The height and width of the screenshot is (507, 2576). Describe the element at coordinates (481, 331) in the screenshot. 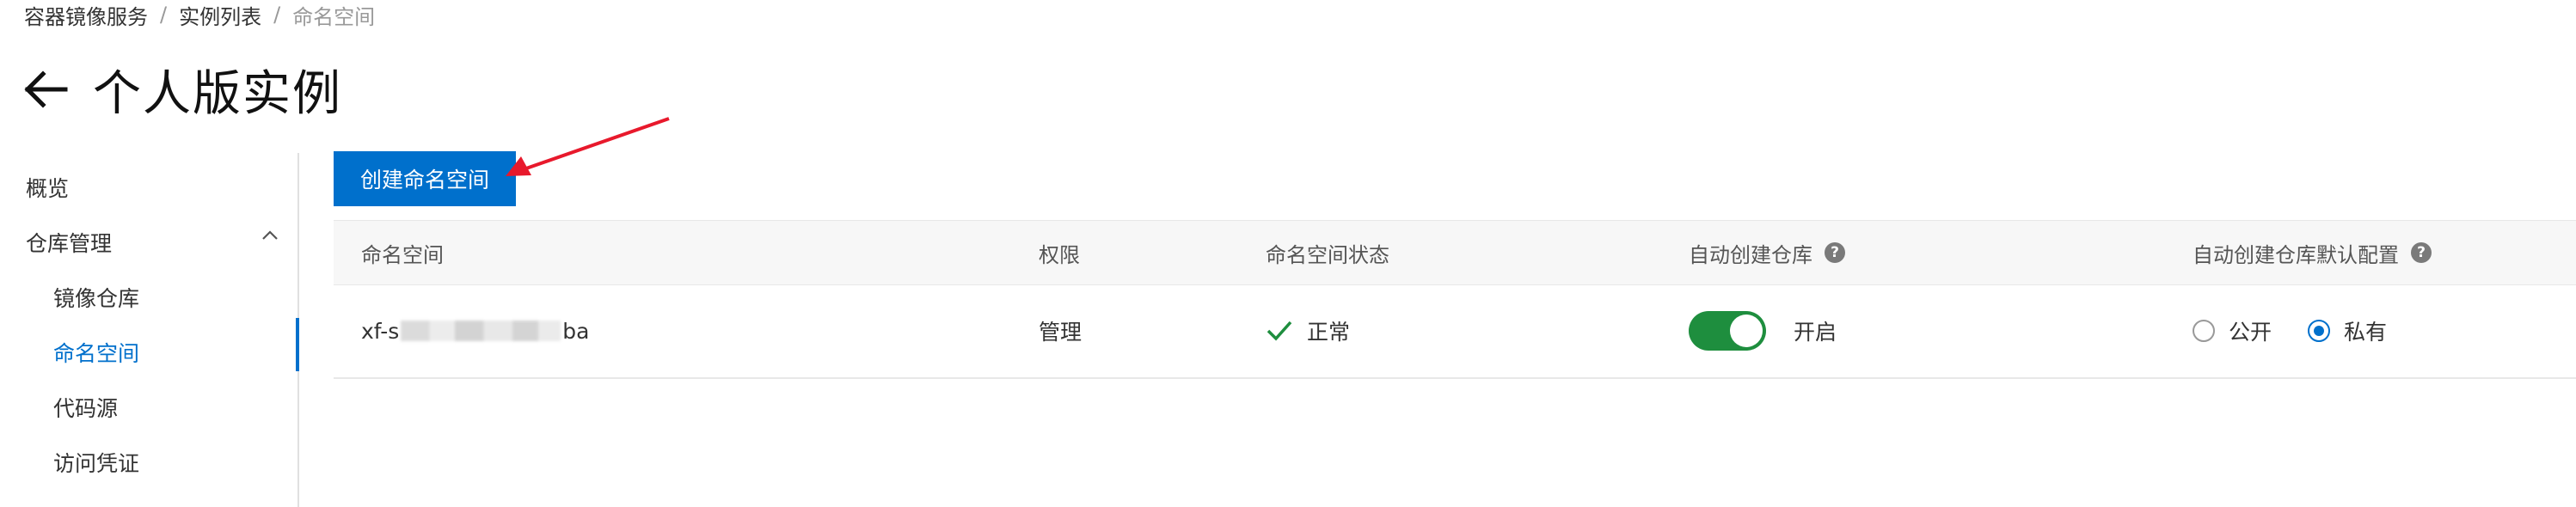

I see `redacted-text` at that location.